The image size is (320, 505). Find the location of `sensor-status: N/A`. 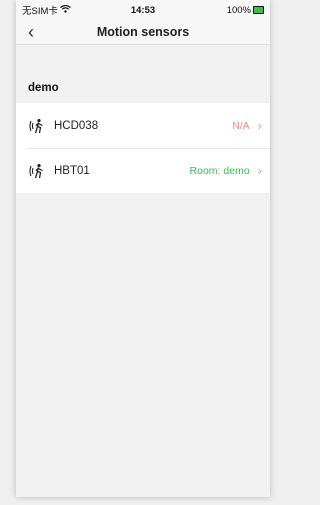

sensor-status: N/A is located at coordinates (241, 125).